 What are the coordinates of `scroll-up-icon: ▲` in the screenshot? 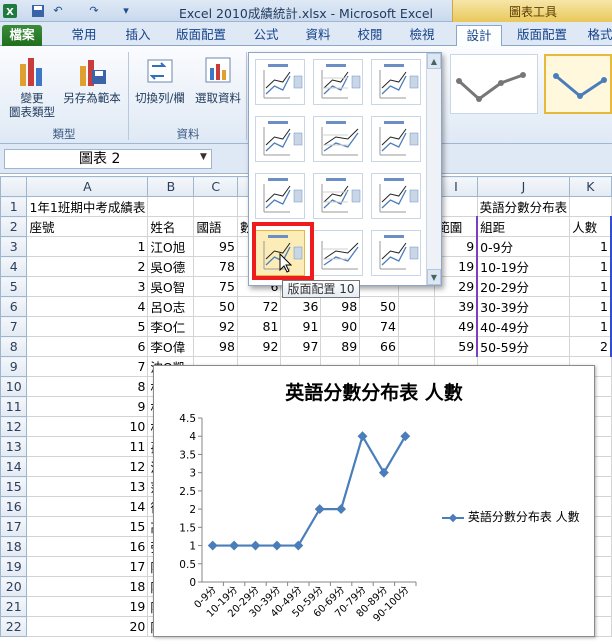 It's located at (434, 61).